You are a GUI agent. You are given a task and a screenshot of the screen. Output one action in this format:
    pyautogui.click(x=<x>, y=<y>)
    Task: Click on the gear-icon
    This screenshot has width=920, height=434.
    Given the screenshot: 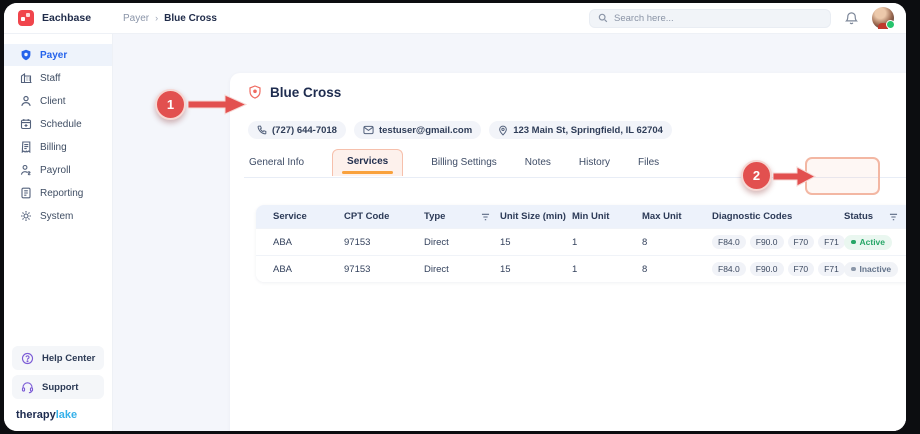 What is the action you would take?
    pyautogui.click(x=26, y=216)
    